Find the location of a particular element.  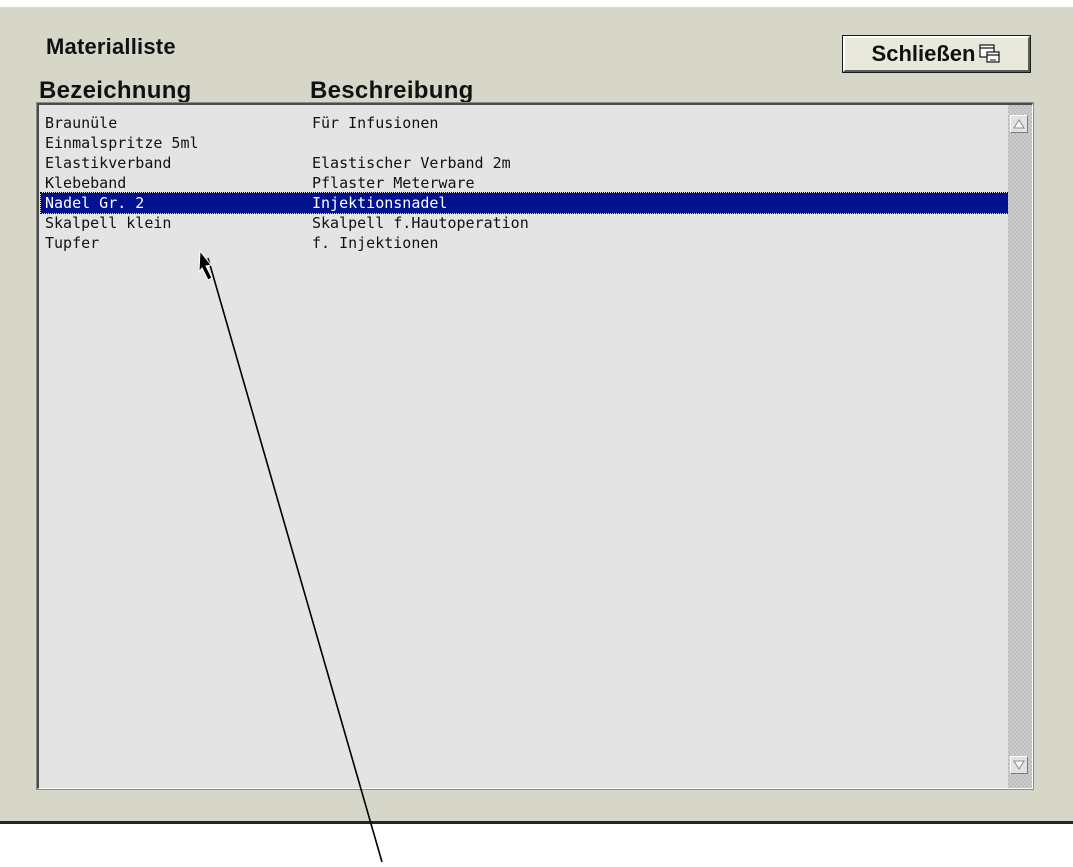

list-item: Elastikverband Elastischer Verband 2m is located at coordinates (525, 163).